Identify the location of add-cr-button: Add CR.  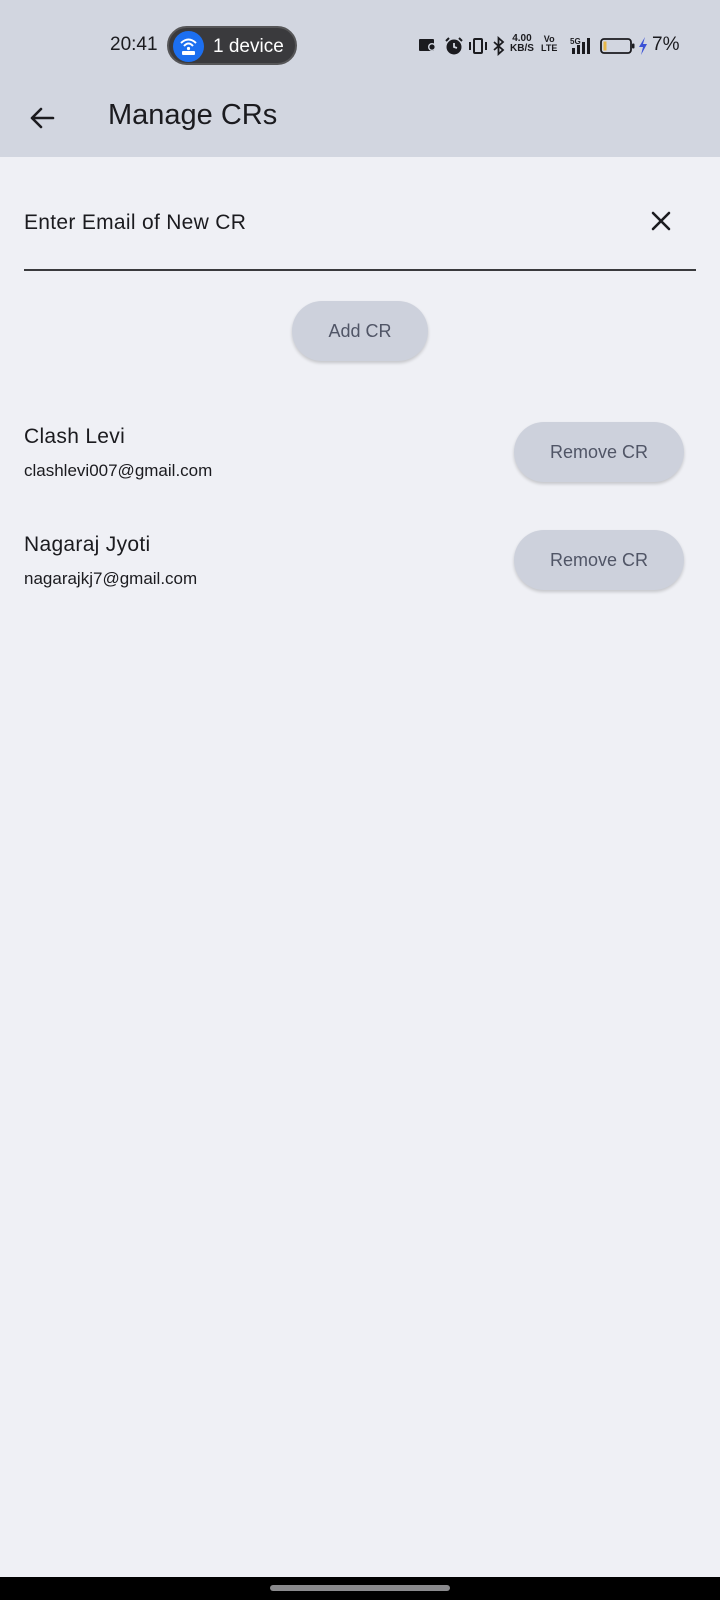
(360, 331).